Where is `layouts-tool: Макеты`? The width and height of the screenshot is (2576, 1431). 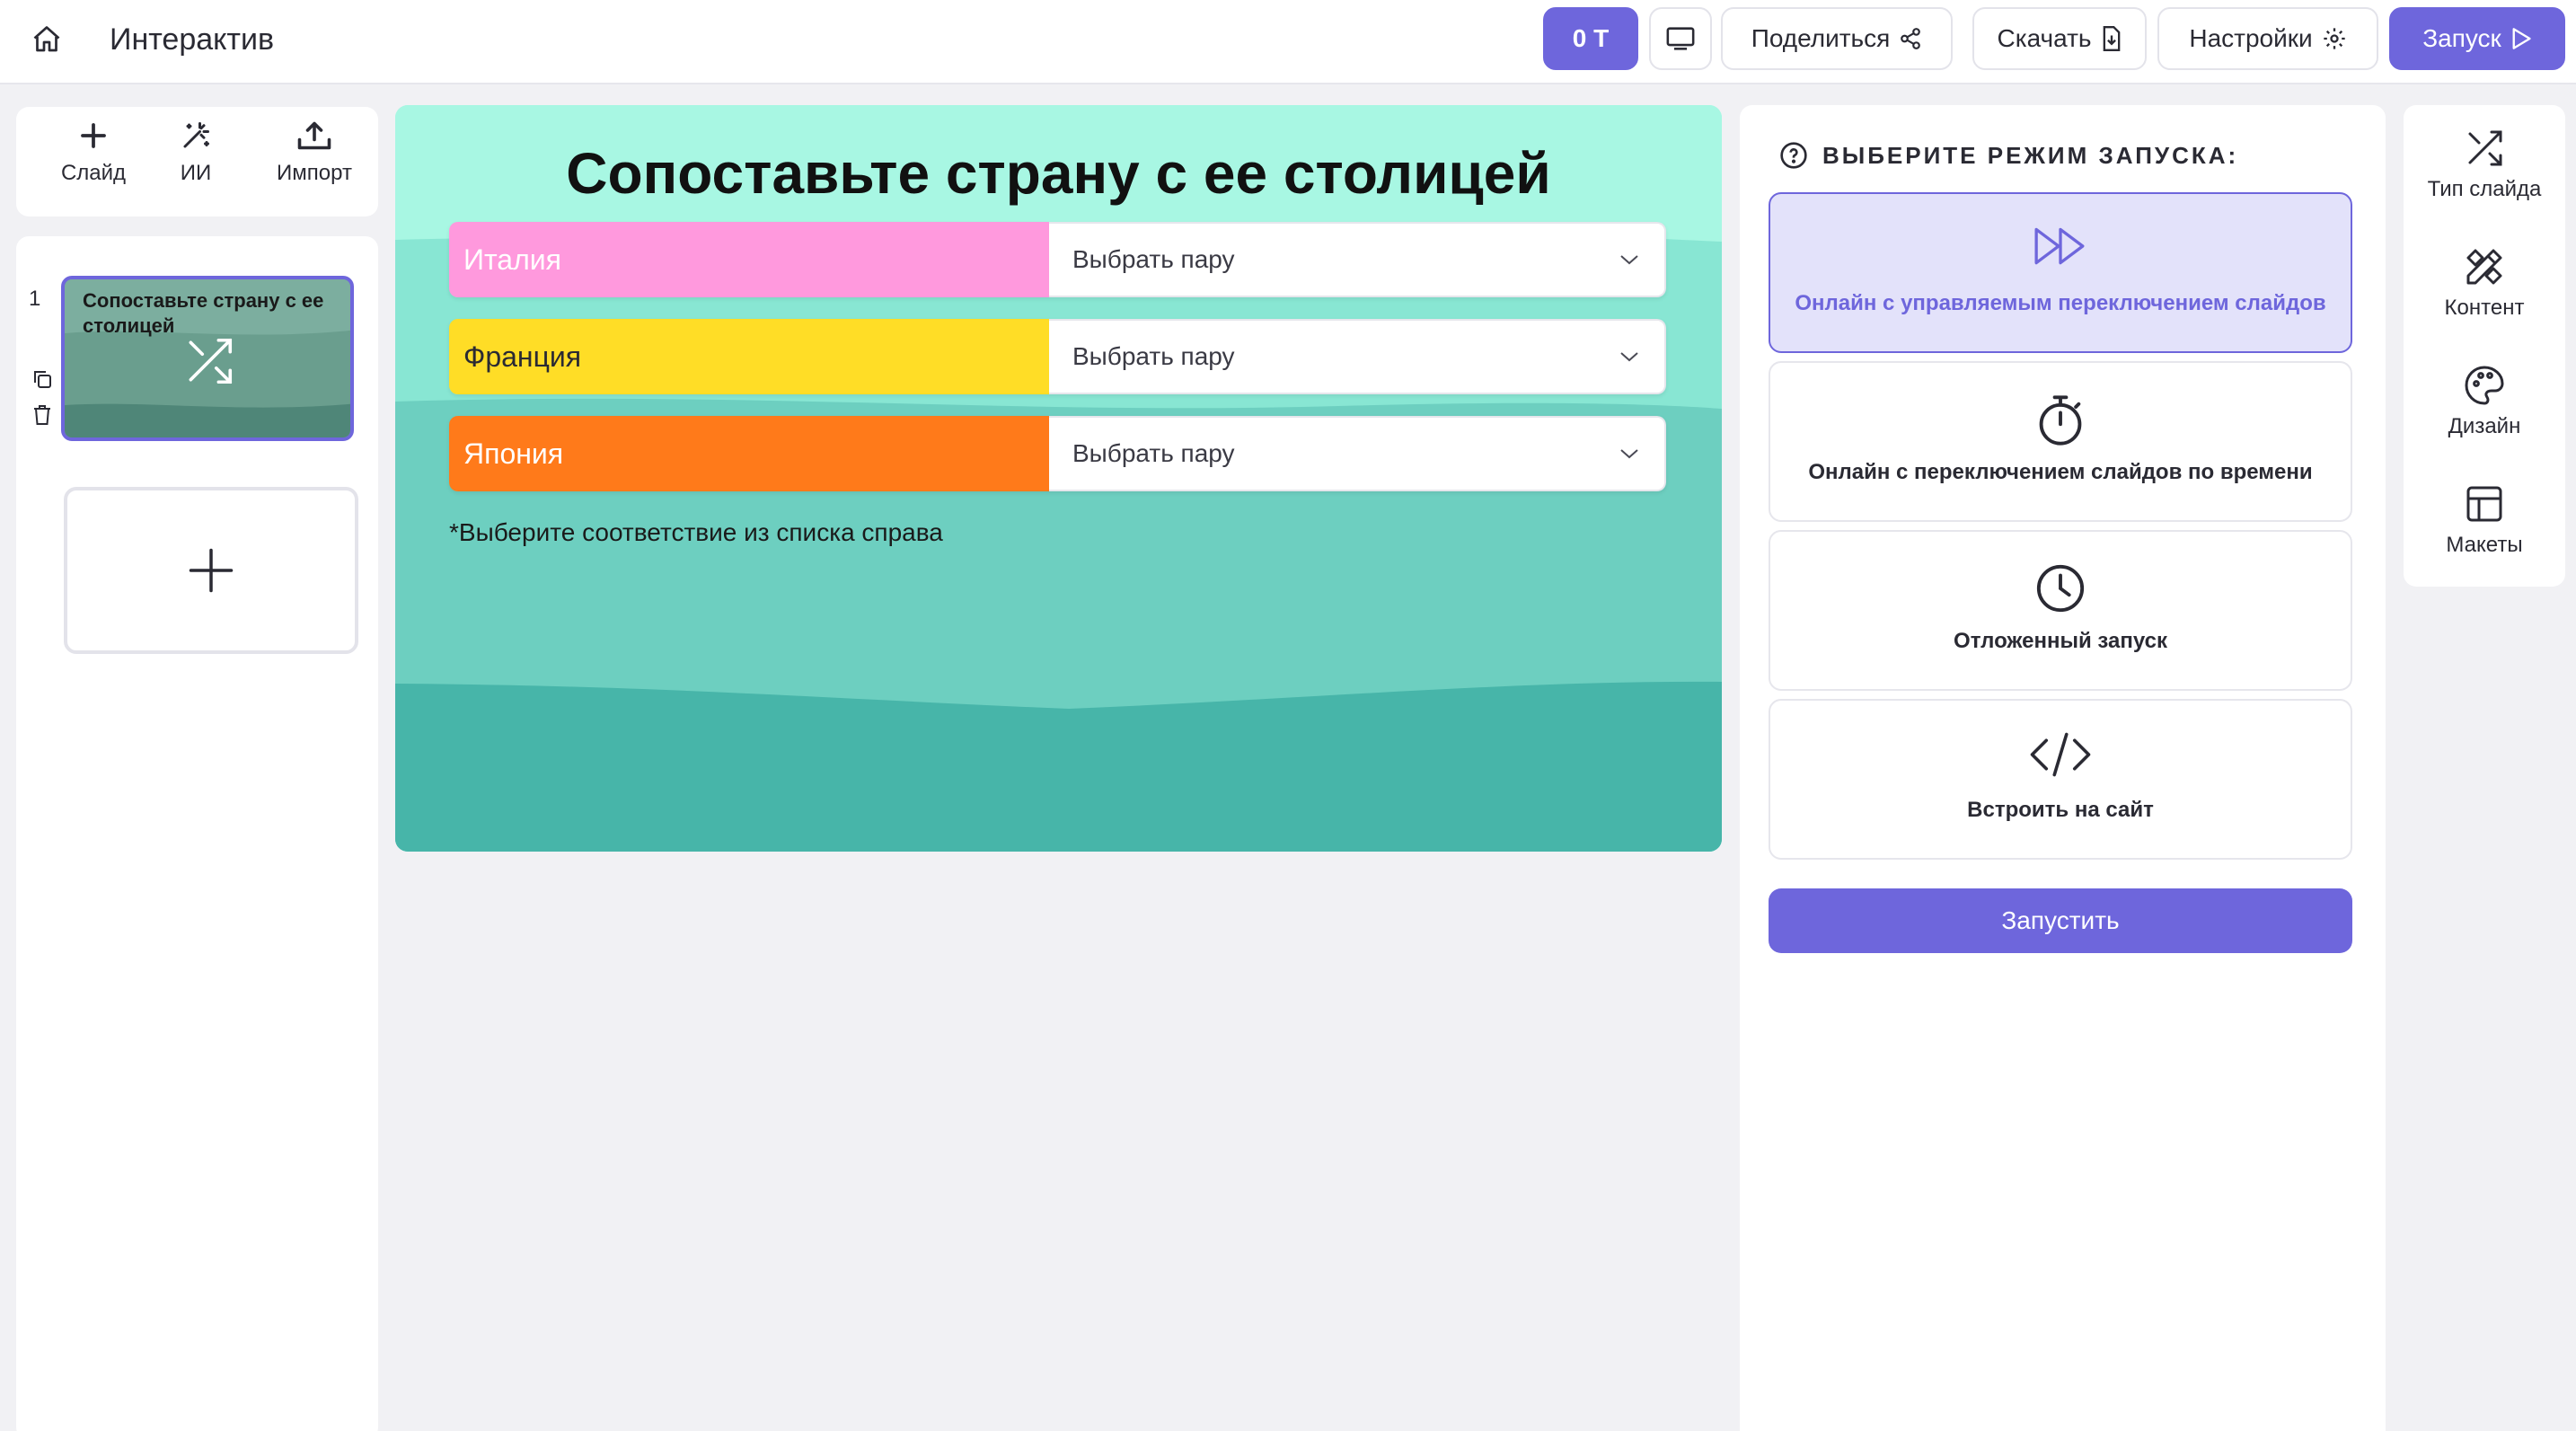 layouts-tool: Макеты is located at coordinates (2484, 536).